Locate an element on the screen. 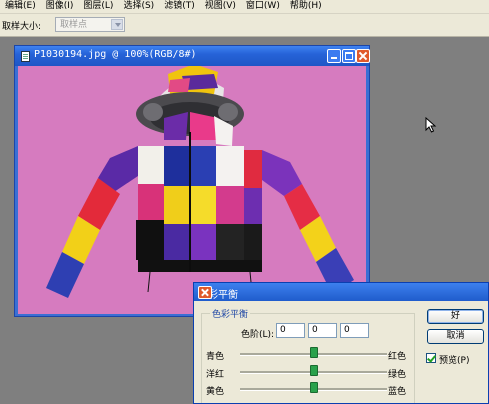  maximize-button is located at coordinates (349, 56).